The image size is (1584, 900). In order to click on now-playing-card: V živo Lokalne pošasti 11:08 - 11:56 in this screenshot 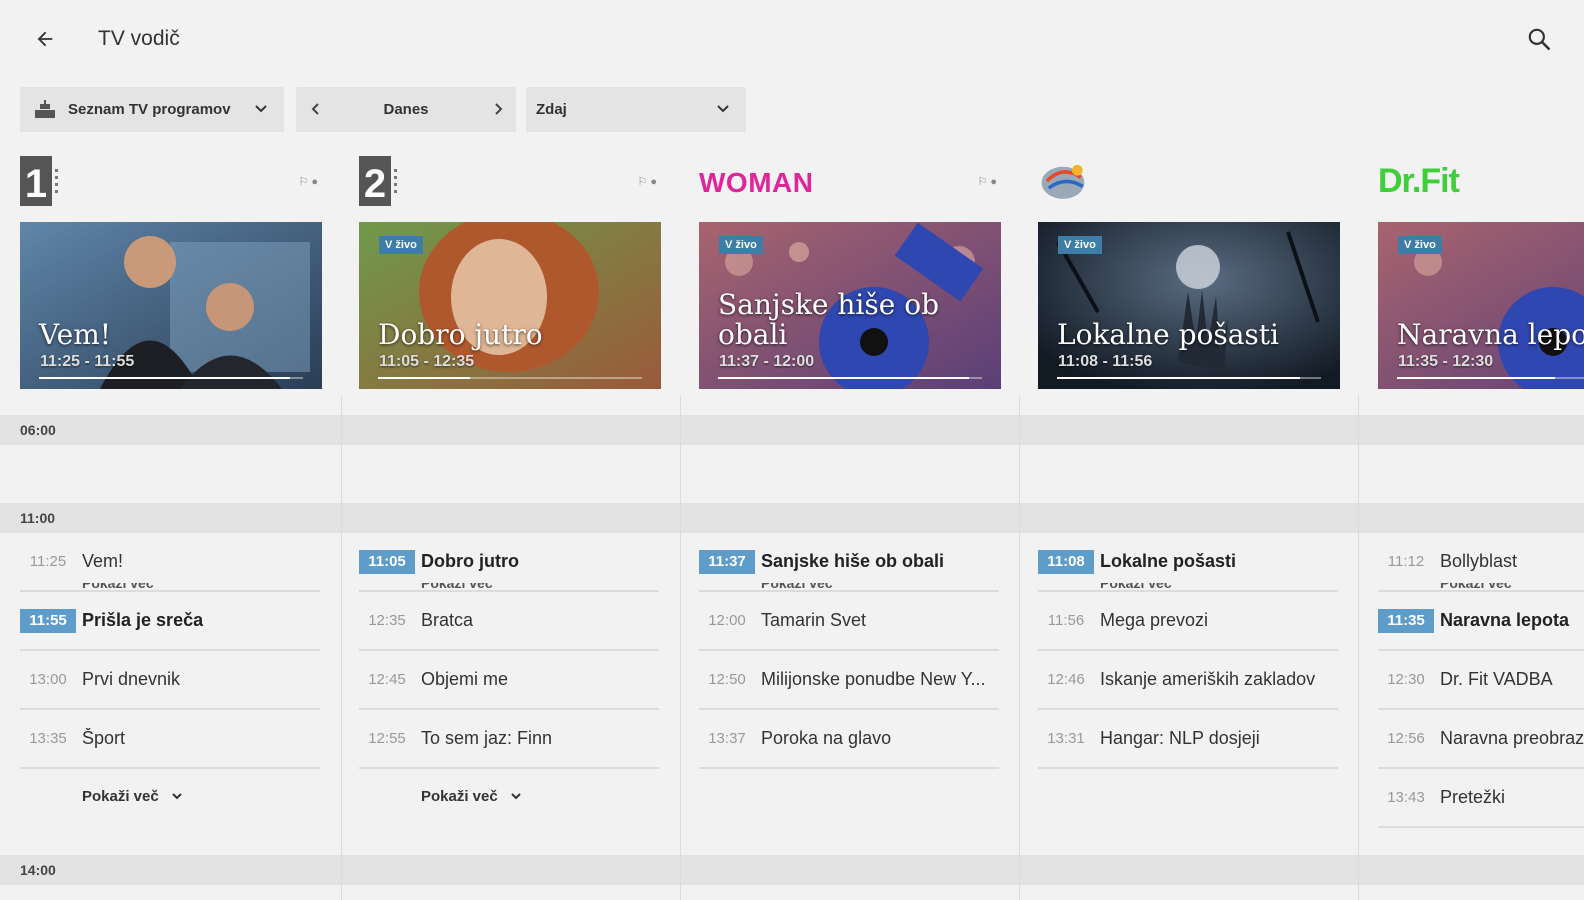, I will do `click(1189, 305)`.